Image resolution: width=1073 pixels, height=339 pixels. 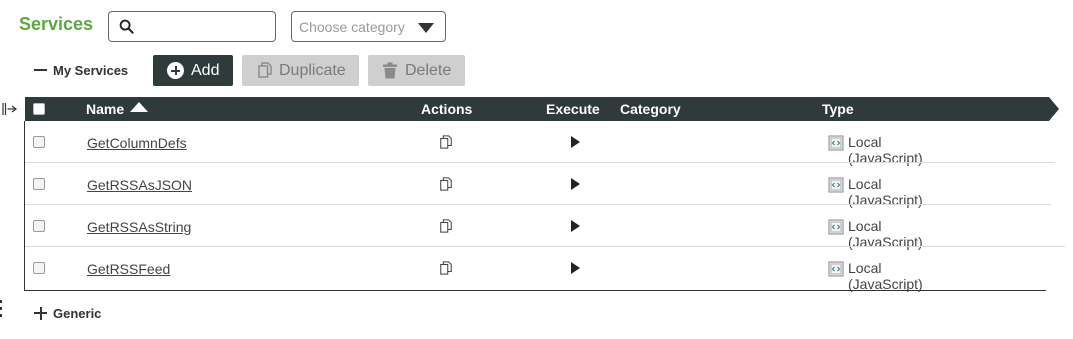 What do you see at coordinates (428, 70) in the screenshot?
I see `delete-button-label: Delete` at bounding box center [428, 70].